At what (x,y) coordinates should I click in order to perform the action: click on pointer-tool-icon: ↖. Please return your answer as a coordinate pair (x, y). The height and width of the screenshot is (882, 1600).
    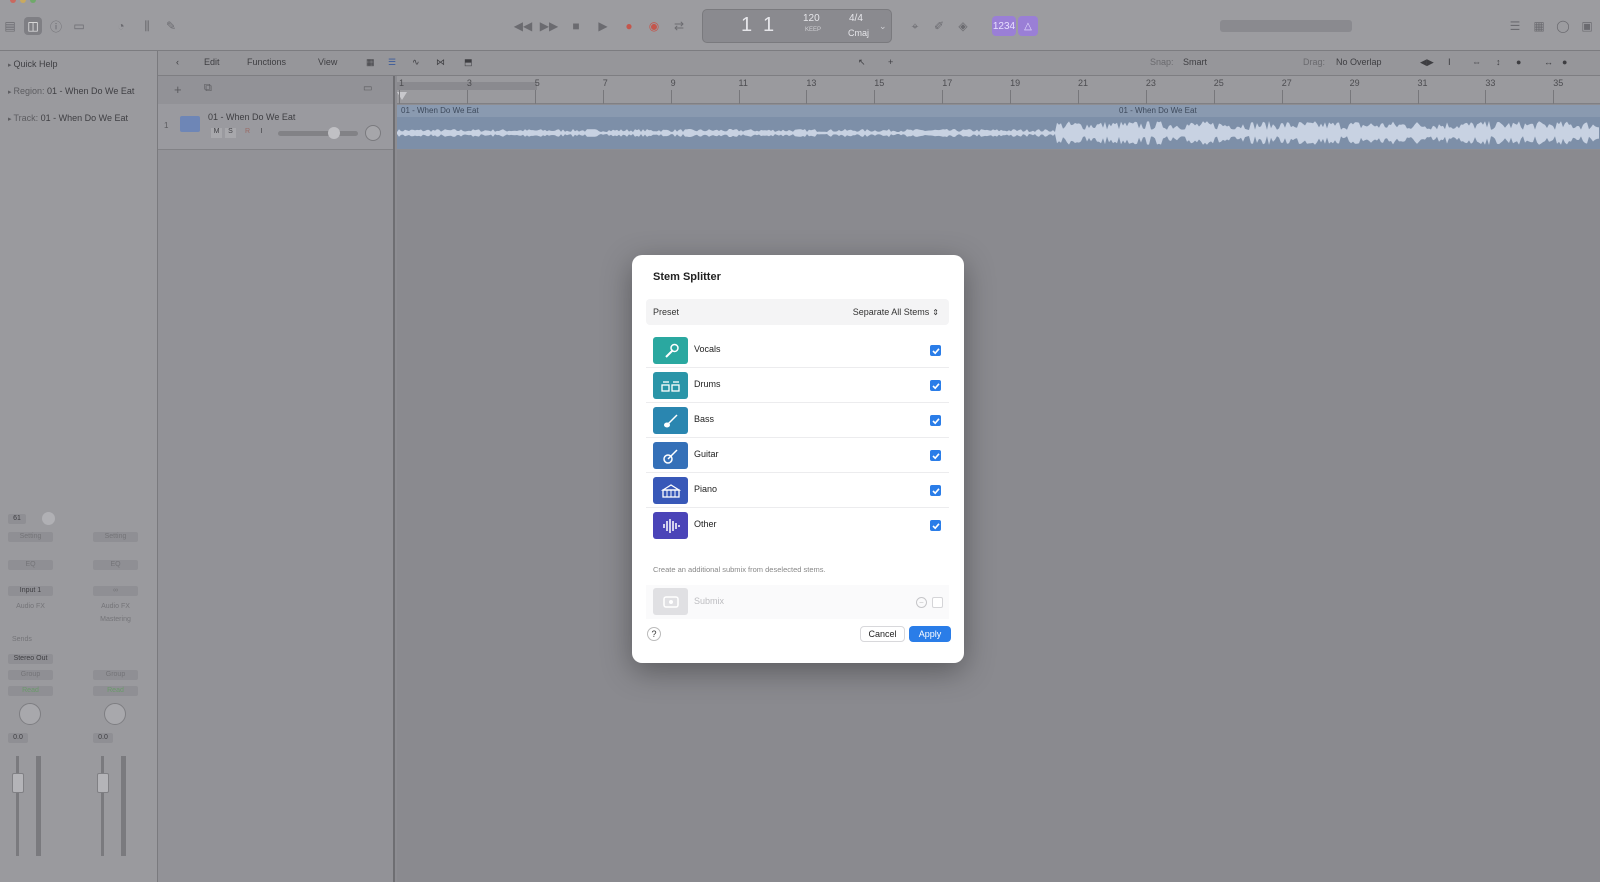
    Looking at the image, I should click on (862, 62).